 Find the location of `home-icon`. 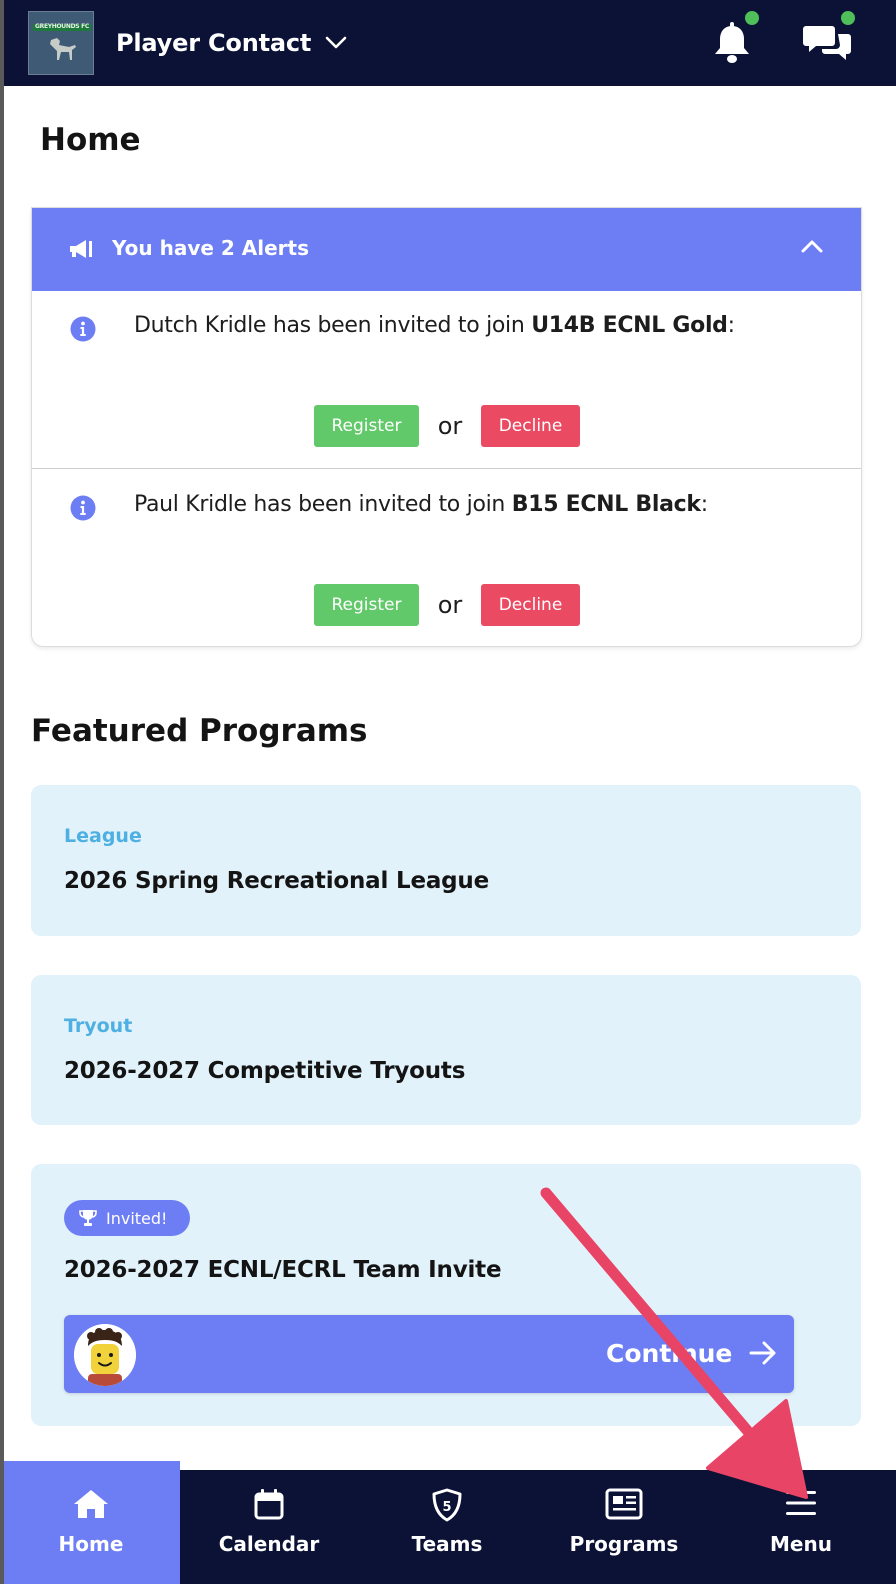

home-icon is located at coordinates (91, 1504).